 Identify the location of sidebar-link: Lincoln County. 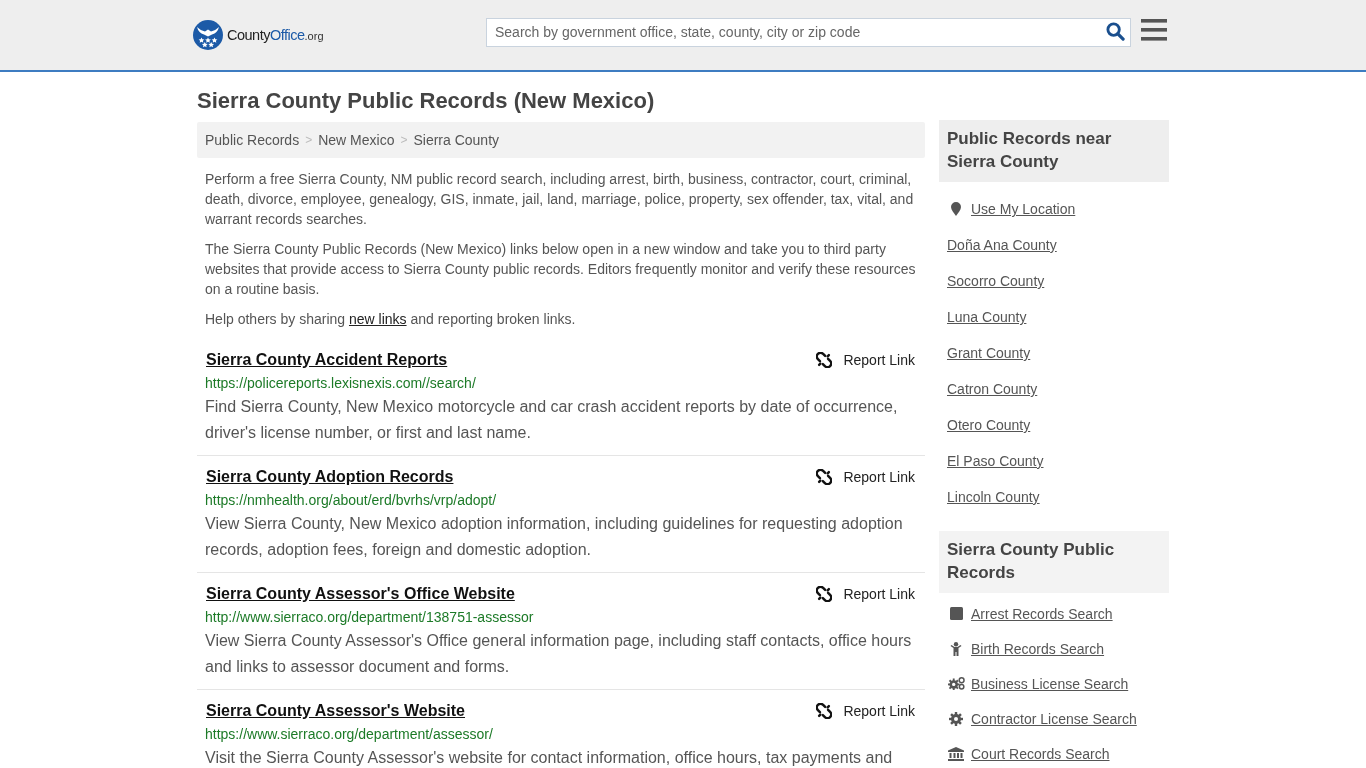
(993, 497).